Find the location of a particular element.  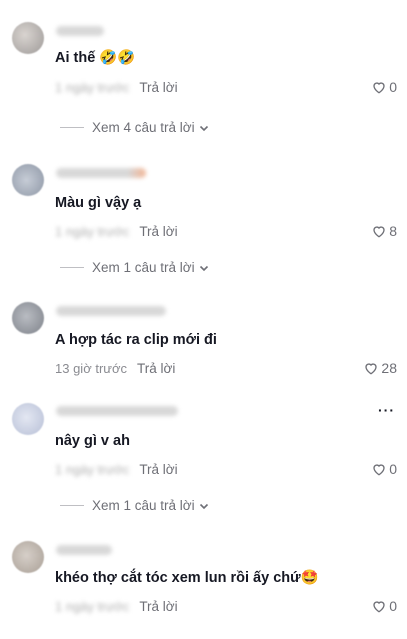

comment-text: nây gì v ah is located at coordinates (92, 441).